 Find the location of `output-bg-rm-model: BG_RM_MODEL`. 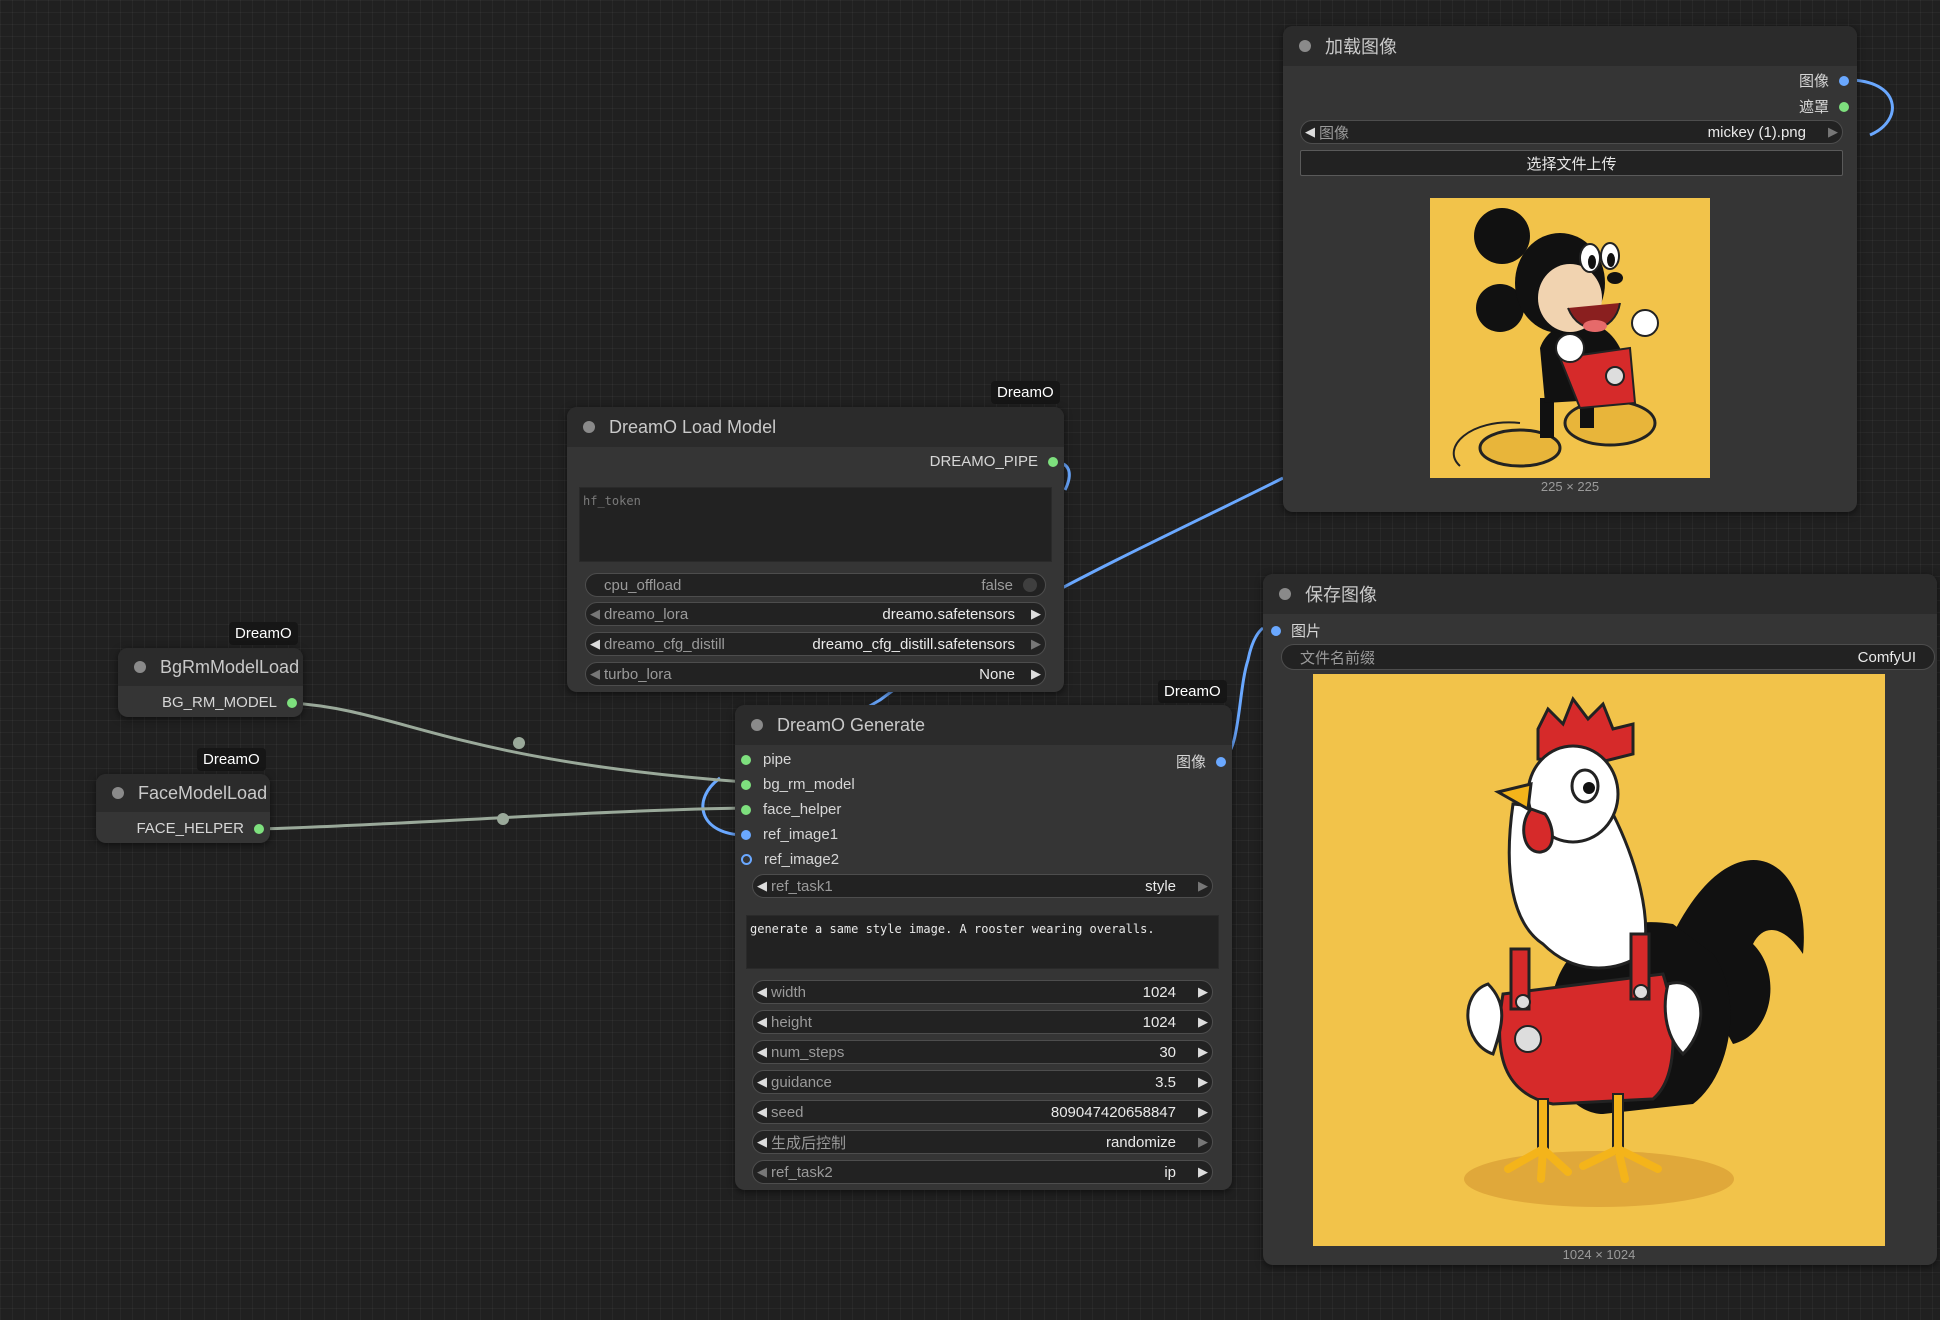

output-bg-rm-model: BG_RM_MODEL is located at coordinates (229, 702).